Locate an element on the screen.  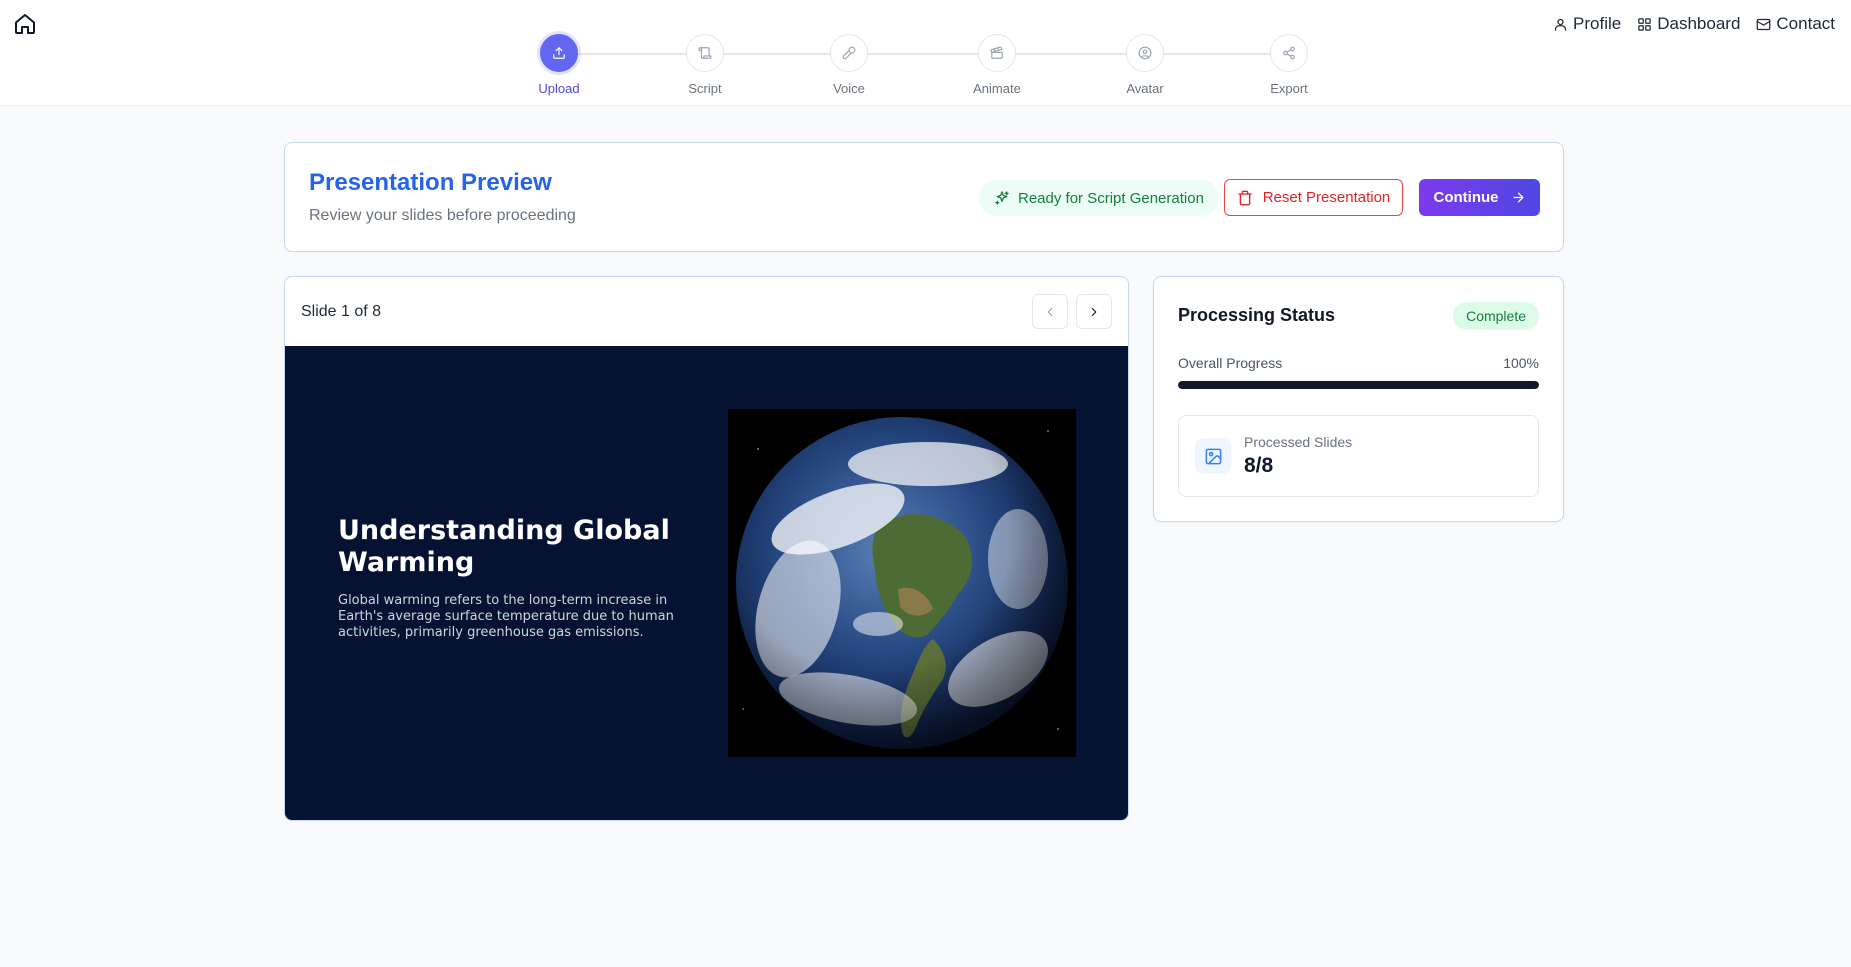
step-script: Script is located at coordinates (705, 65).